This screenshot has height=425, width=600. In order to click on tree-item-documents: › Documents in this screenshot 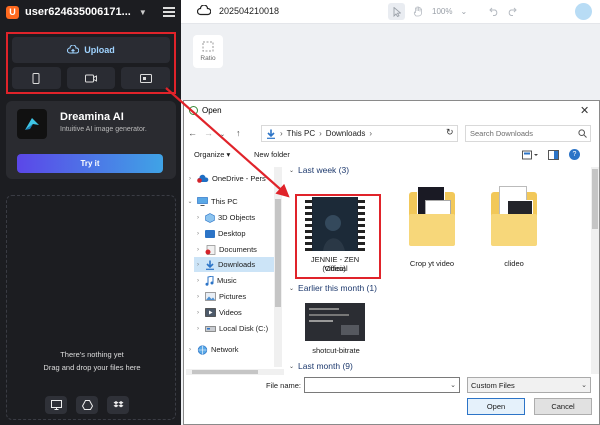, I will do `click(225, 249)`.